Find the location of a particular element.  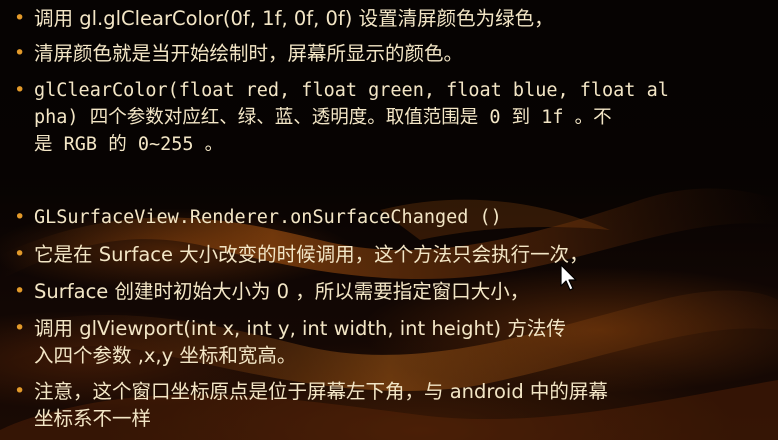

list-item-line: 坐标系不一样 is located at coordinates (93, 418).